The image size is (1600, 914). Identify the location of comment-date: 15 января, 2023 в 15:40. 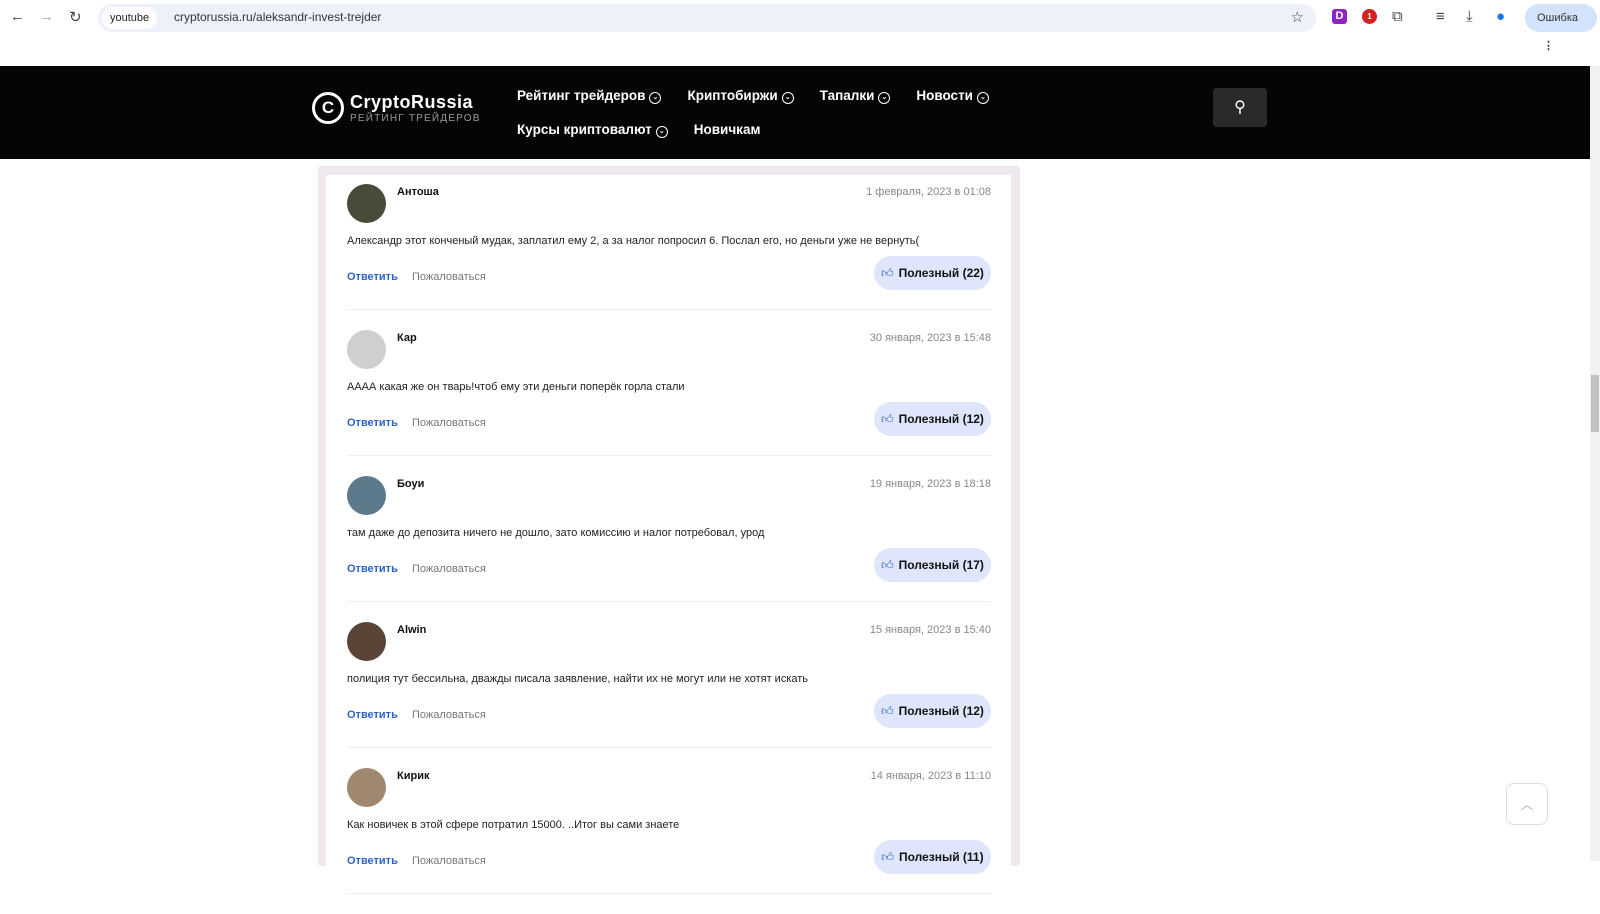
(930, 630).